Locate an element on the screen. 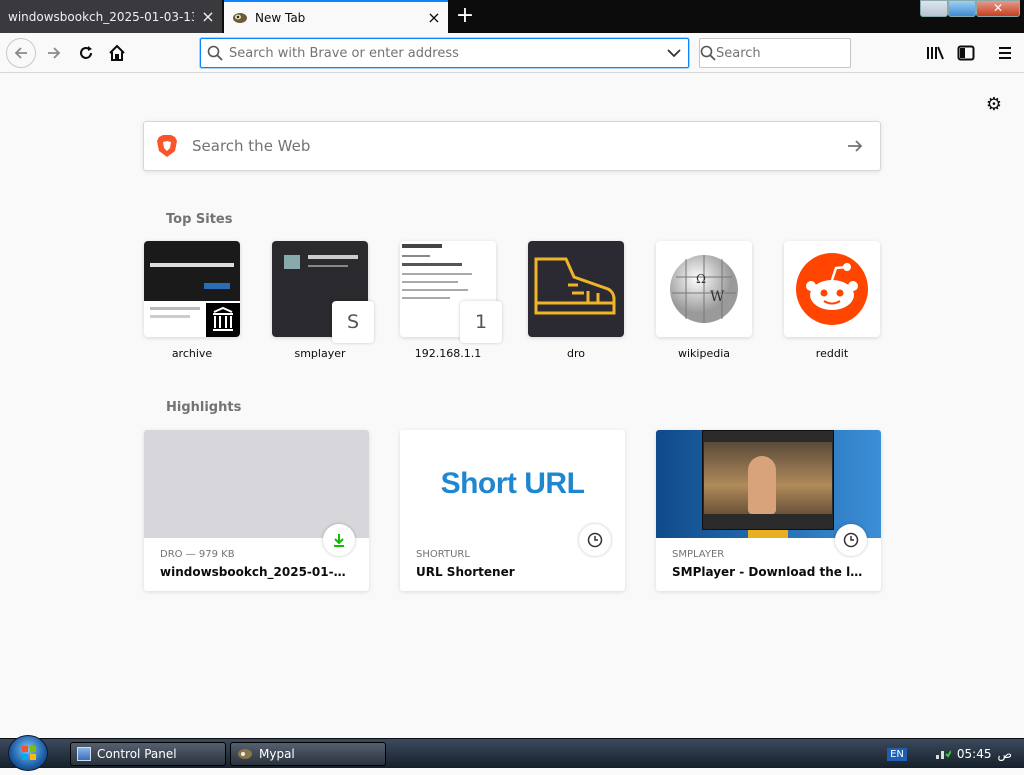 This screenshot has width=1024, height=775. minimize-button is located at coordinates (934, 8).